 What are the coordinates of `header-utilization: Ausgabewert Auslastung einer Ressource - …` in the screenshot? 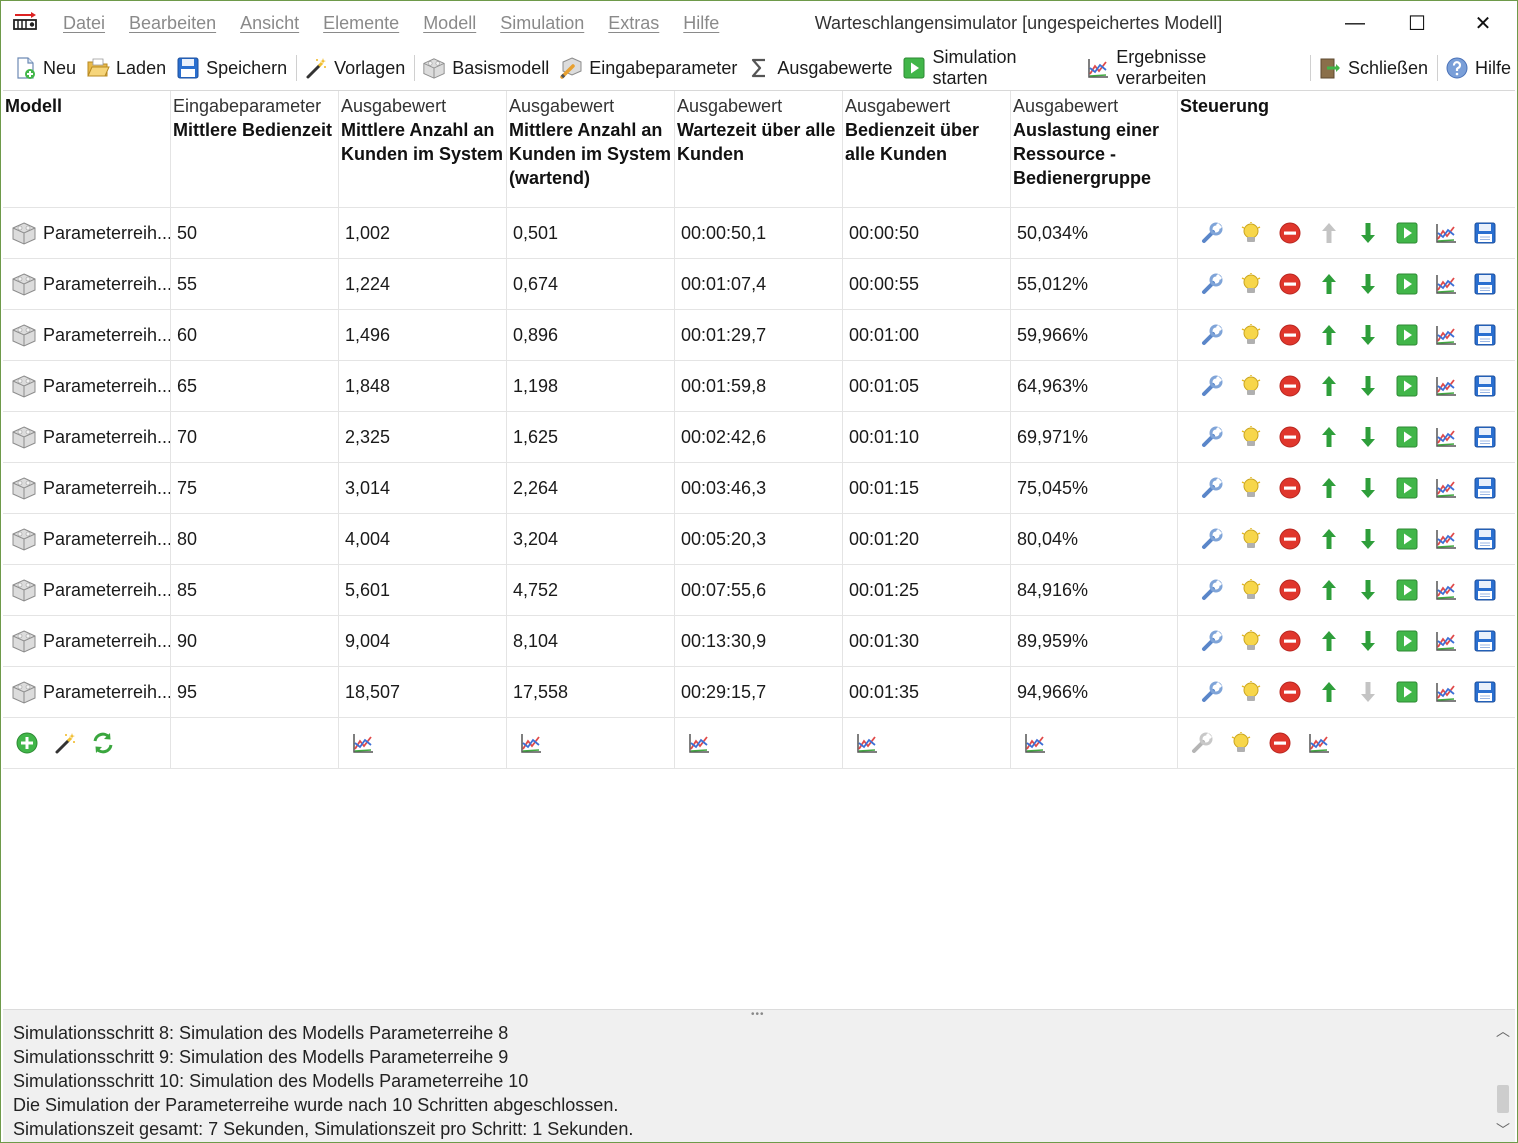 It's located at (1094, 149).